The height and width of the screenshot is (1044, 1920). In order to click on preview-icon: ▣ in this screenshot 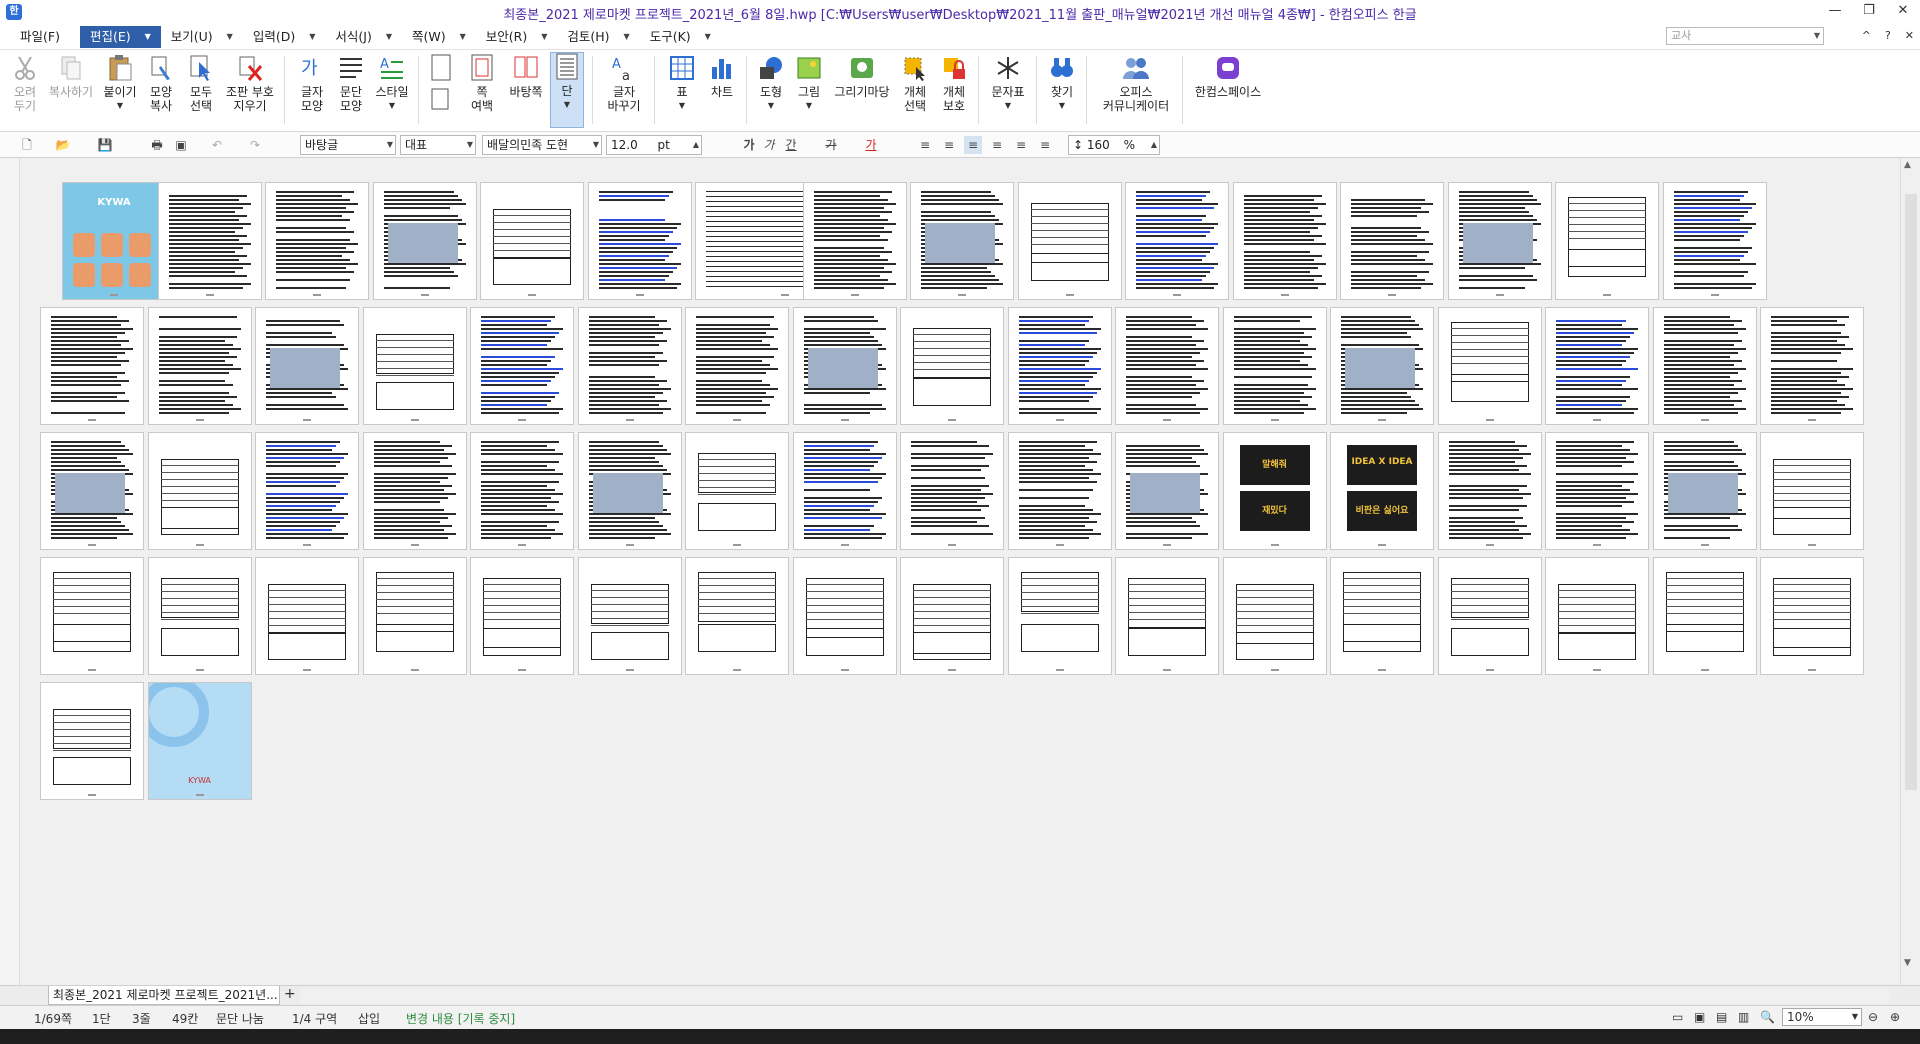, I will do `click(181, 145)`.